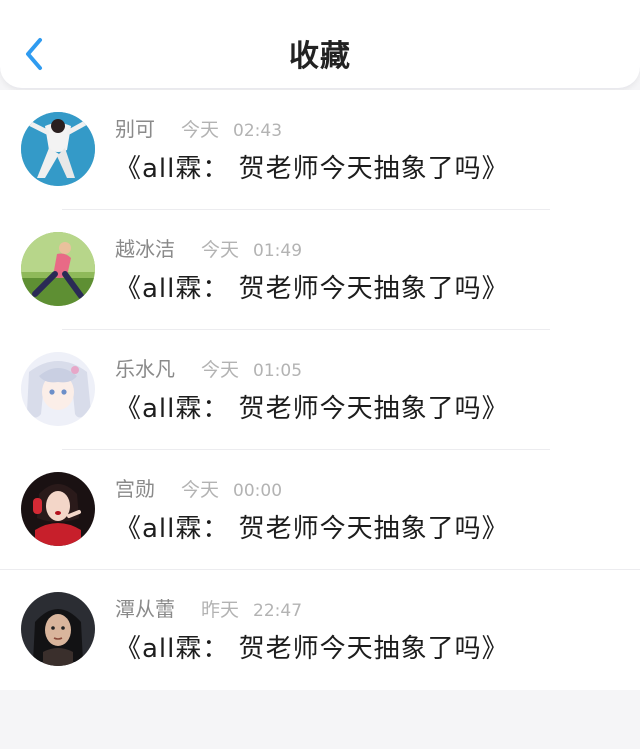 The width and height of the screenshot is (640, 749). Describe the element at coordinates (220, 610) in the screenshot. I see `message-day: 昨天` at that location.